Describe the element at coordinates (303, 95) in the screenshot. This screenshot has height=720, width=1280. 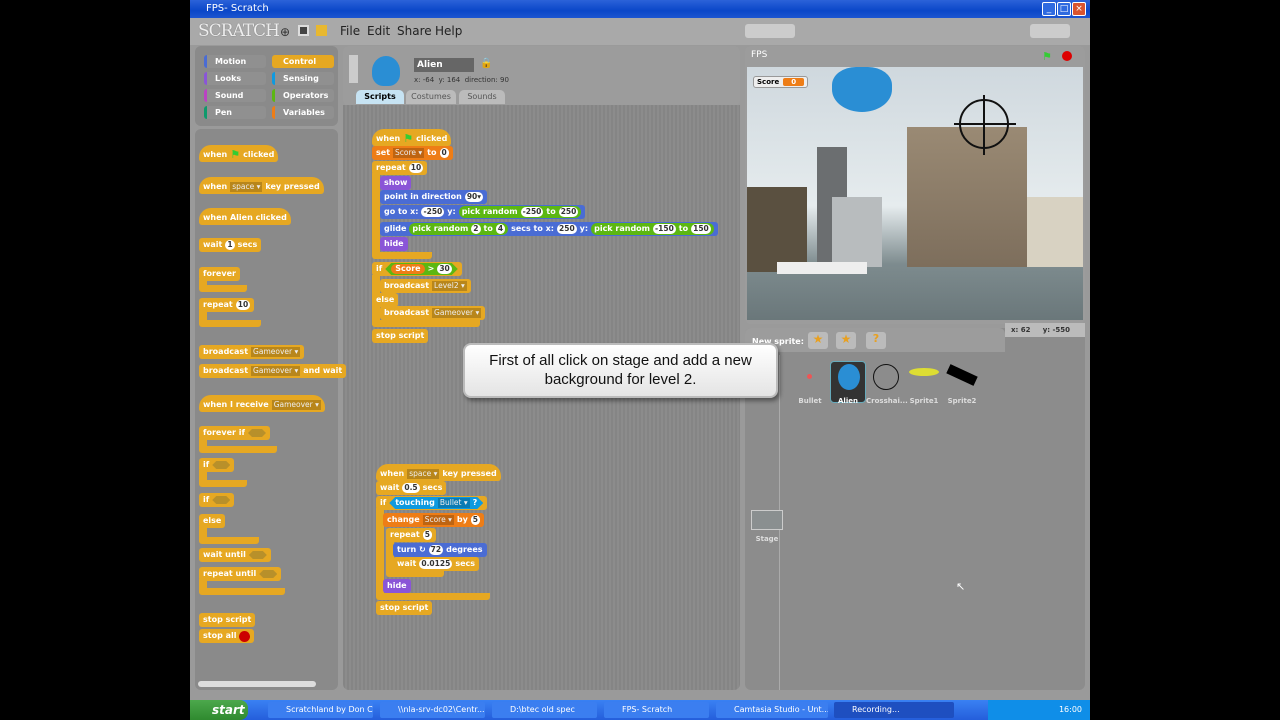
I see `category-operators: Operators` at that location.